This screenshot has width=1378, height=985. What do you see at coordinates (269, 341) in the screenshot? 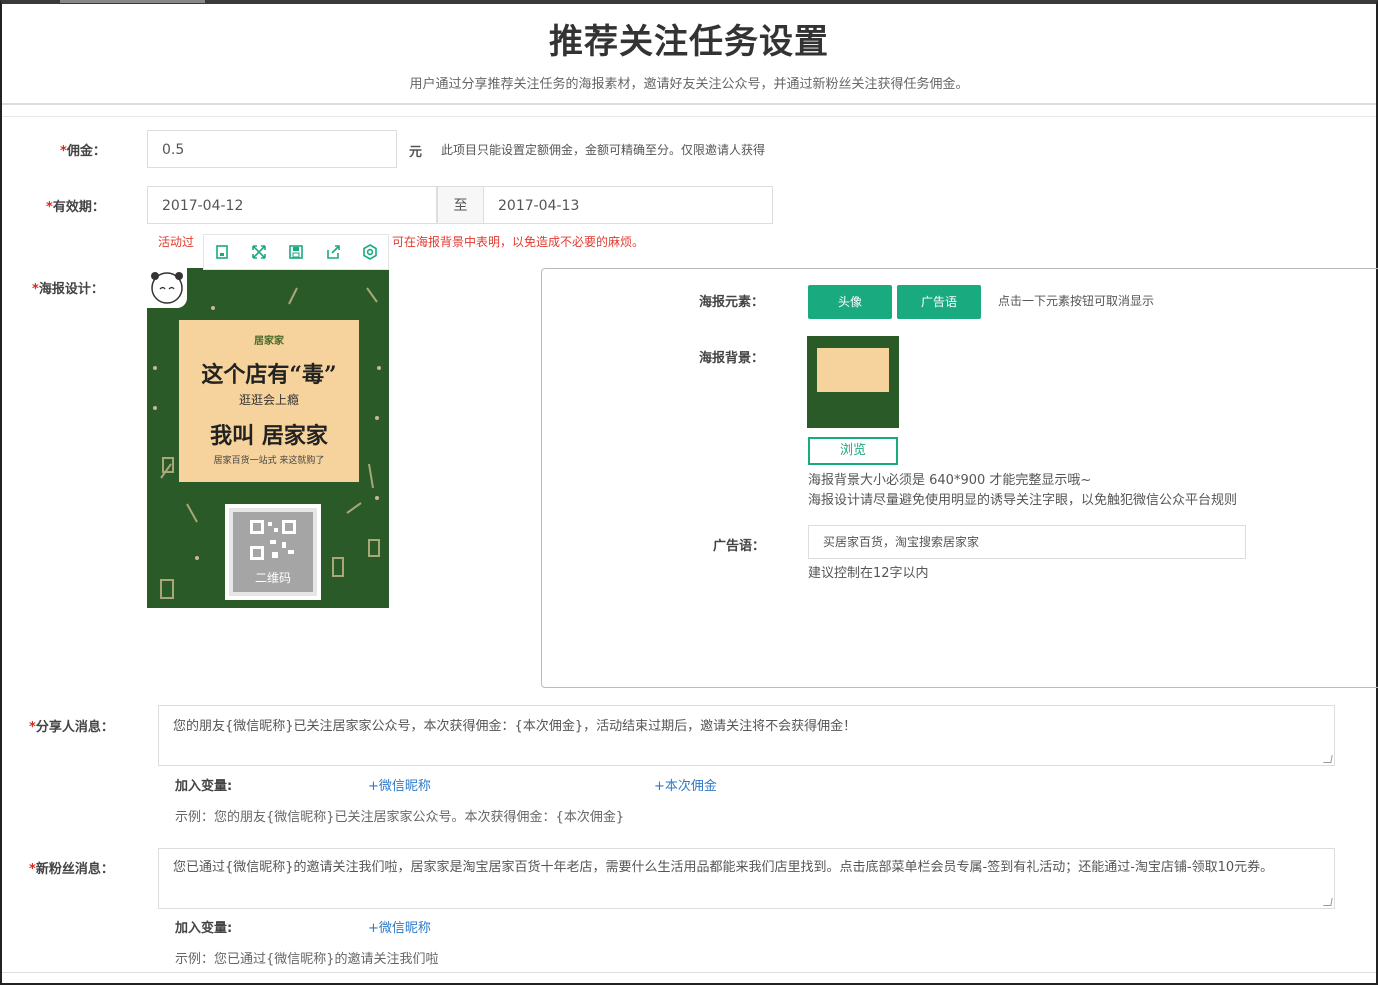
I see `poster-brand: 居家家` at bounding box center [269, 341].